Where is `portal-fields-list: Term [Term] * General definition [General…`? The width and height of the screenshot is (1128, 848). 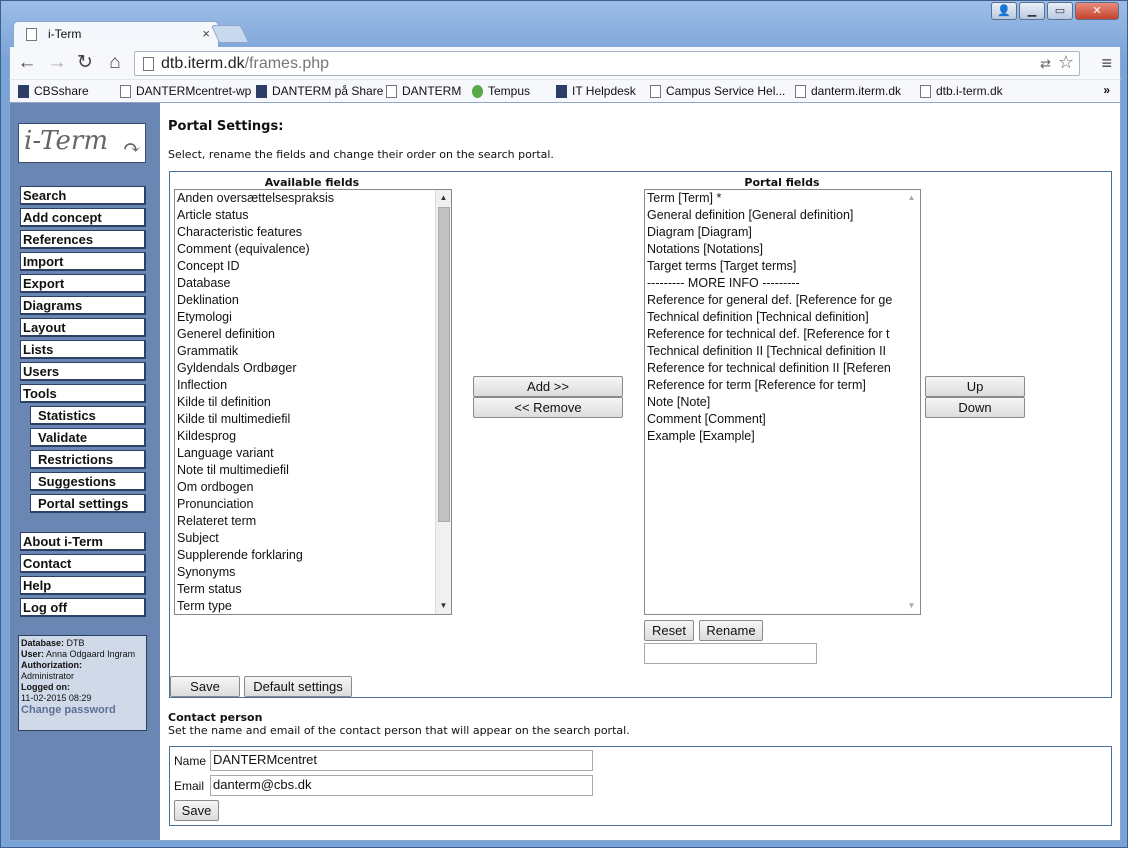 portal-fields-list: Term [Term] * General definition [General… is located at coordinates (782, 402).